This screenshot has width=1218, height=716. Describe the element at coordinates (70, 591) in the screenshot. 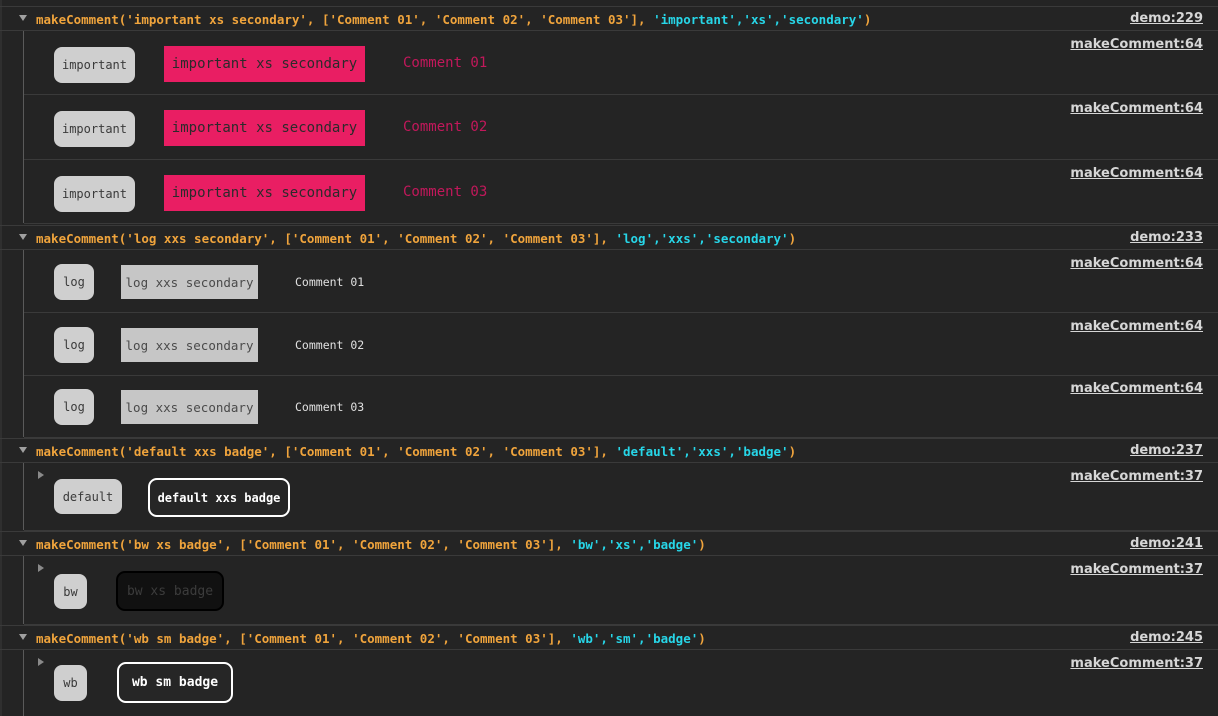

I see `label-pill: bw` at that location.